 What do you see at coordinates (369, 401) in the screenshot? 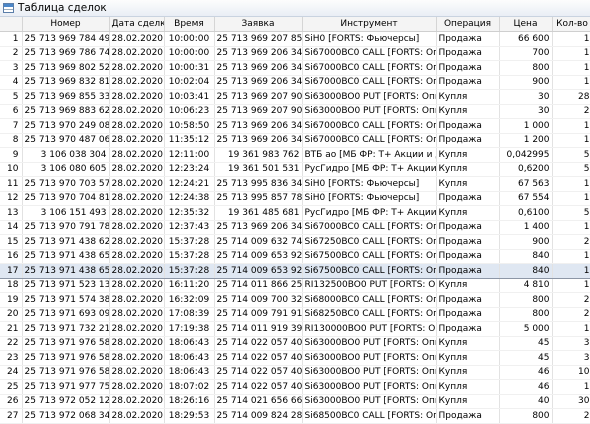
I see `instrument-cell: Si63000BO0 PUT [FORTS: Опци` at bounding box center [369, 401].